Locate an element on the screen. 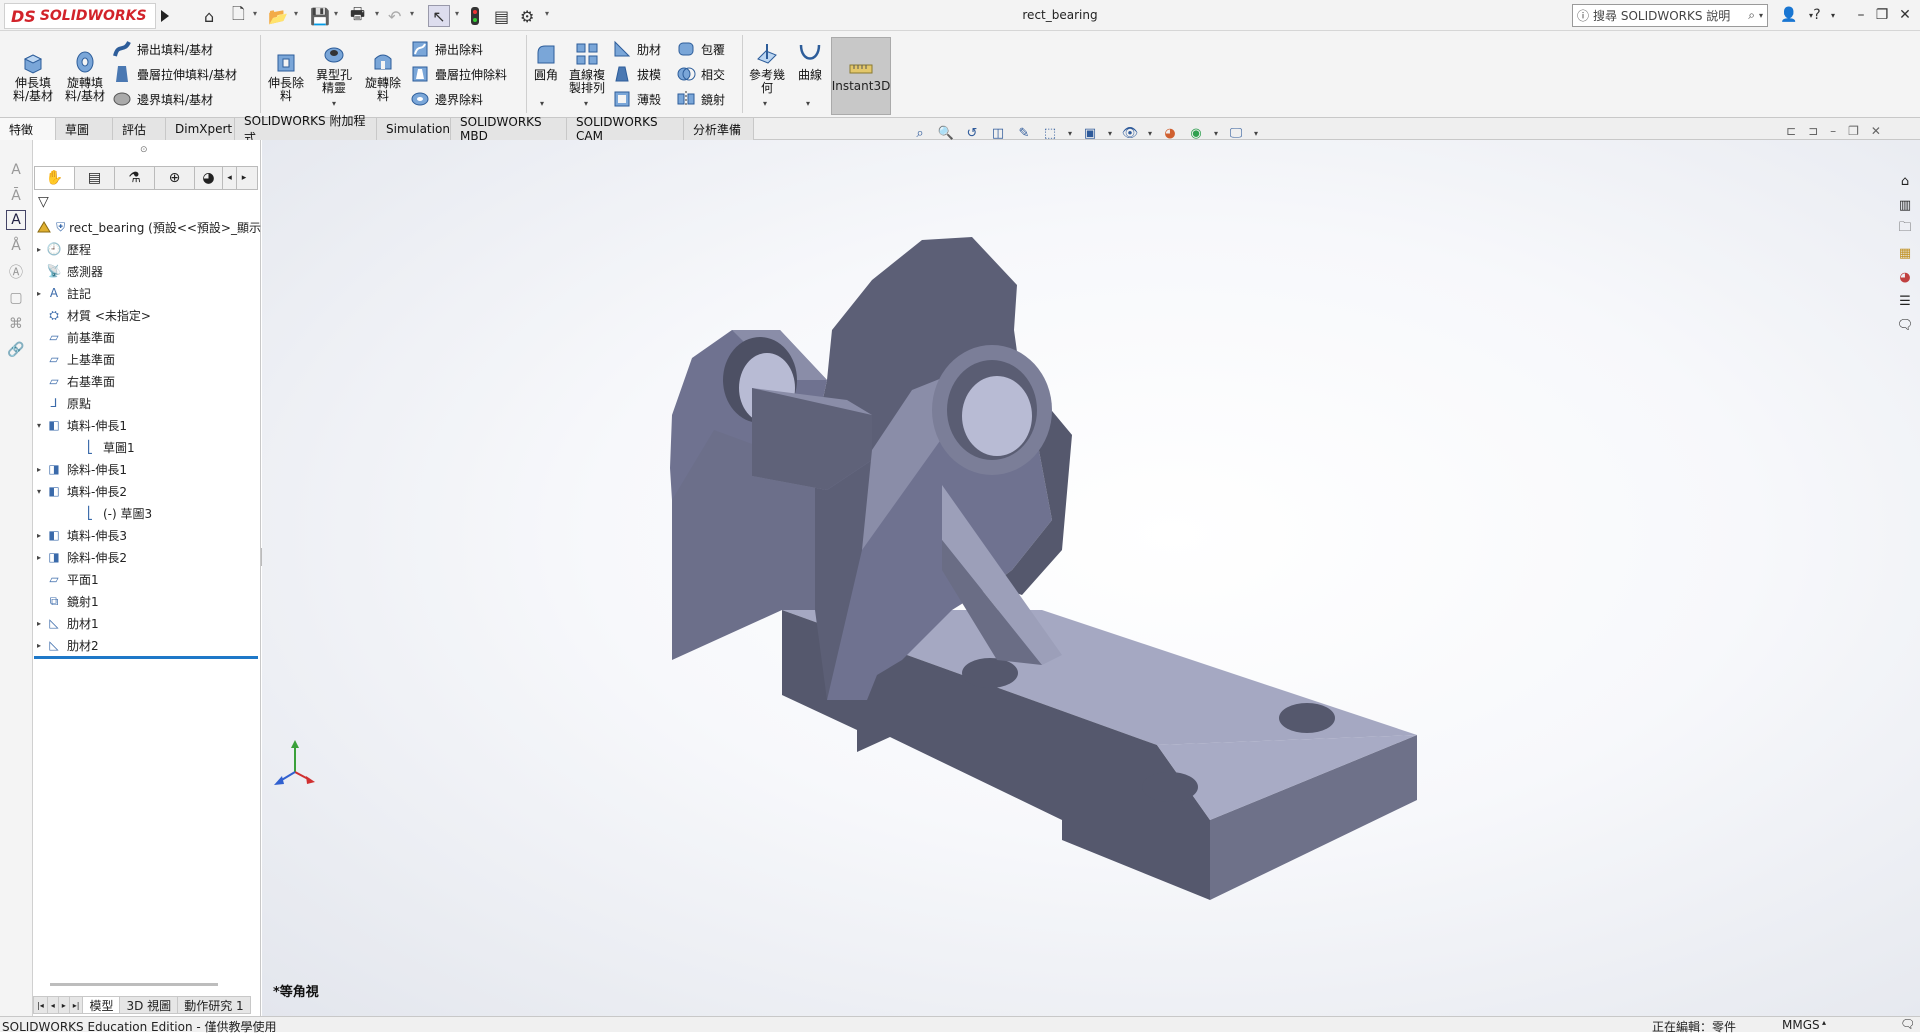 The height and width of the screenshot is (1035, 1920). mirror-button: 鏡射 is located at coordinates (700, 99).